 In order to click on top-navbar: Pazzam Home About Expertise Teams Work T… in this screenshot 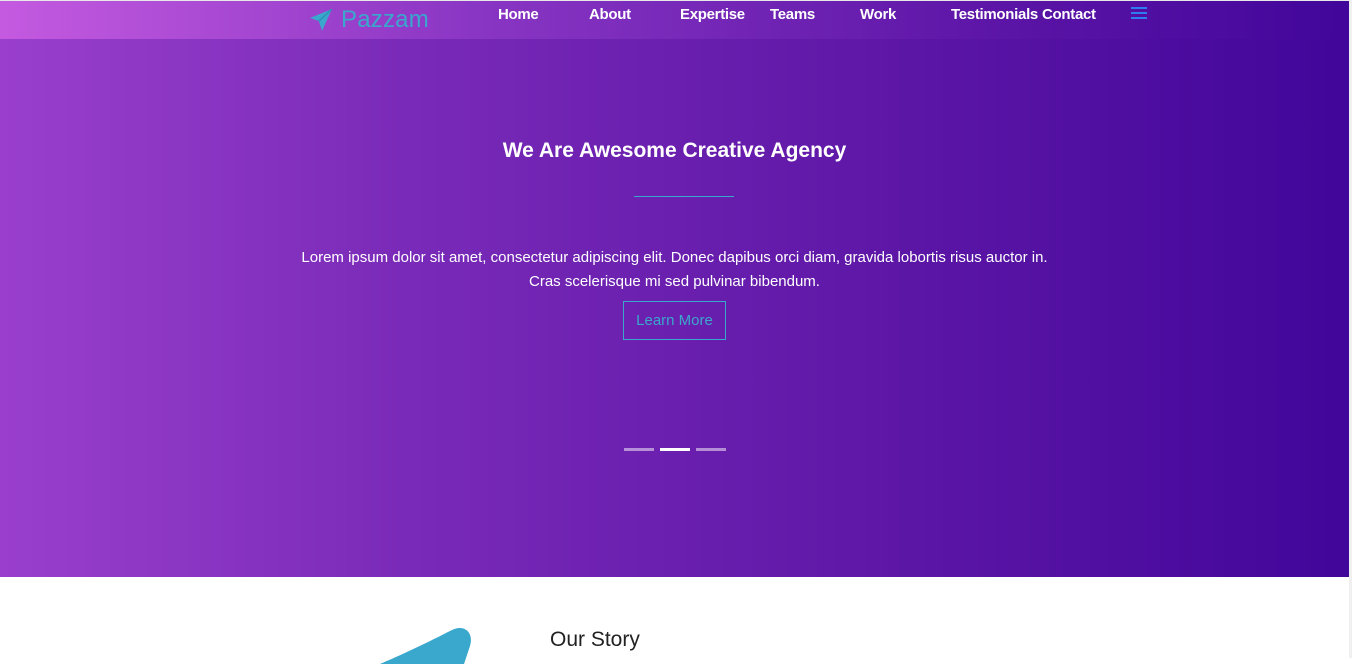, I will do `click(674, 19)`.